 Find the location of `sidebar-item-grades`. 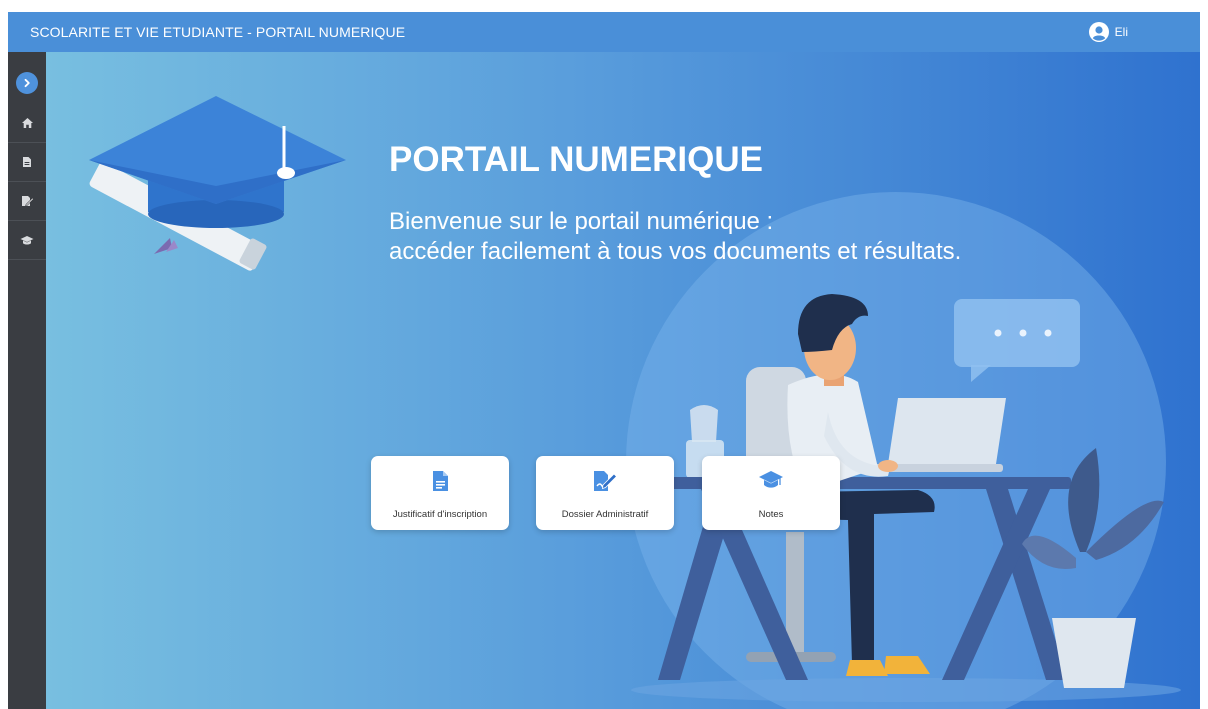

sidebar-item-grades is located at coordinates (27, 240).